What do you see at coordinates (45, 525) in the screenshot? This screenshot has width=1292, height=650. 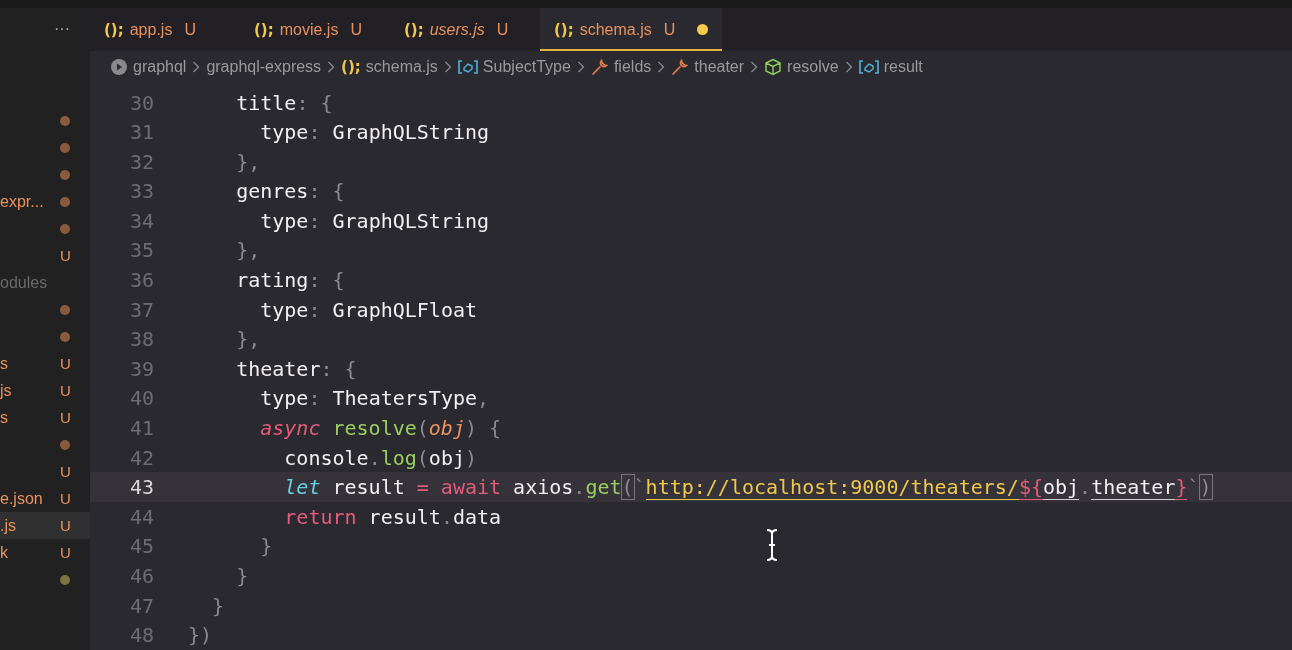 I see `file-row: .js U` at bounding box center [45, 525].